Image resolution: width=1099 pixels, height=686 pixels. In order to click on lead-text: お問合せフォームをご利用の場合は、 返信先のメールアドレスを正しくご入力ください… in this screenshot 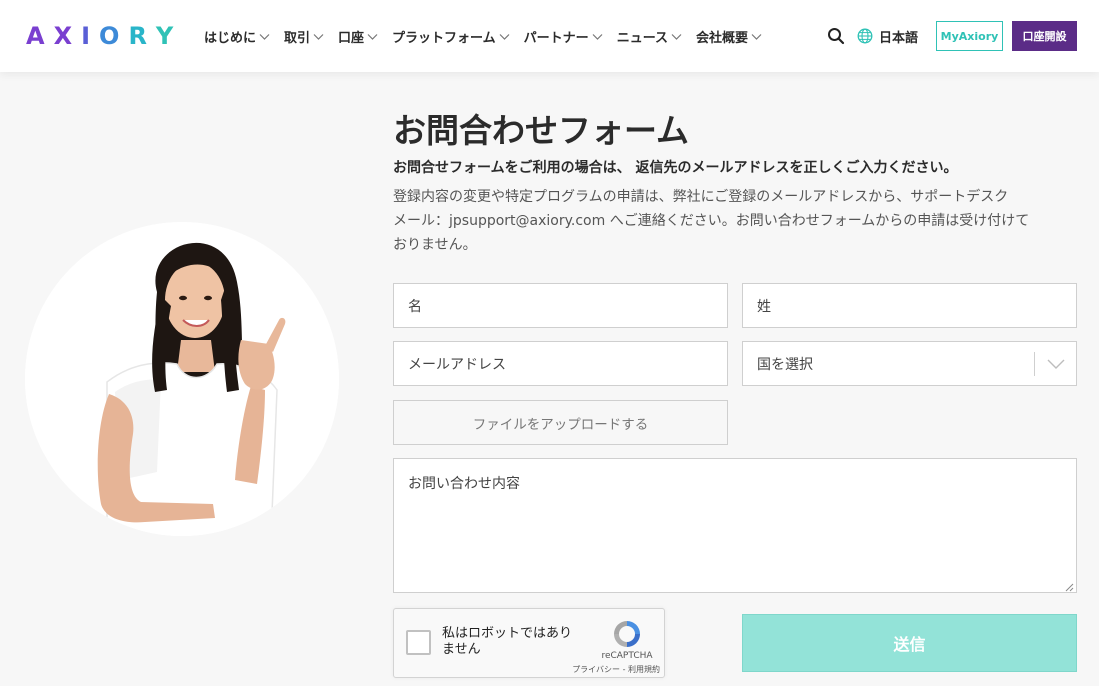, I will do `click(675, 168)`.